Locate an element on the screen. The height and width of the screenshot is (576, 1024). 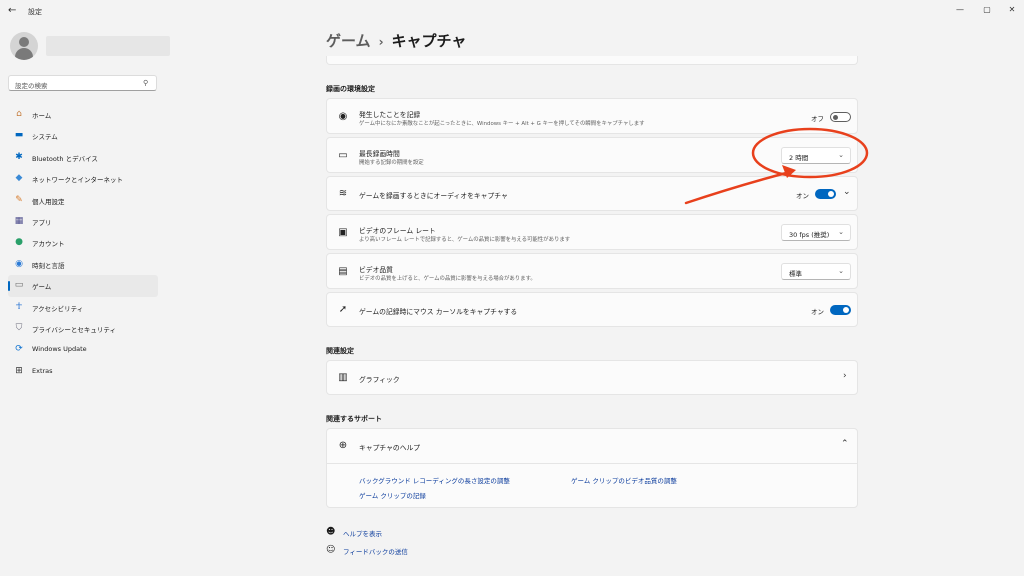
setting-desc: より高いフレーム レートで記録すると、ゲームの品質に影響を与える可能性があります is located at coordinates (465, 240).